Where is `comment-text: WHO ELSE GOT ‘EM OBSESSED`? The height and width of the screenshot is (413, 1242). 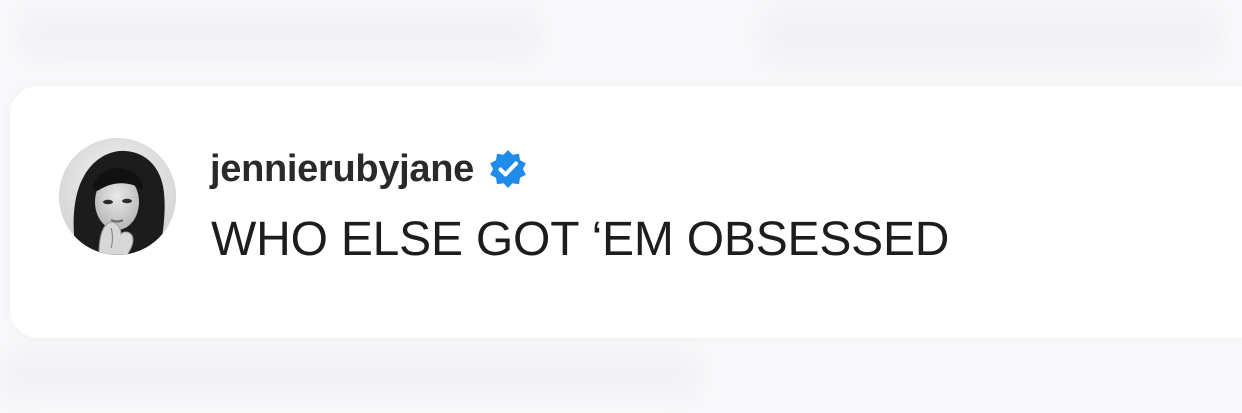
comment-text: WHO ELSE GOT ‘EM OBSESSED is located at coordinates (580, 239).